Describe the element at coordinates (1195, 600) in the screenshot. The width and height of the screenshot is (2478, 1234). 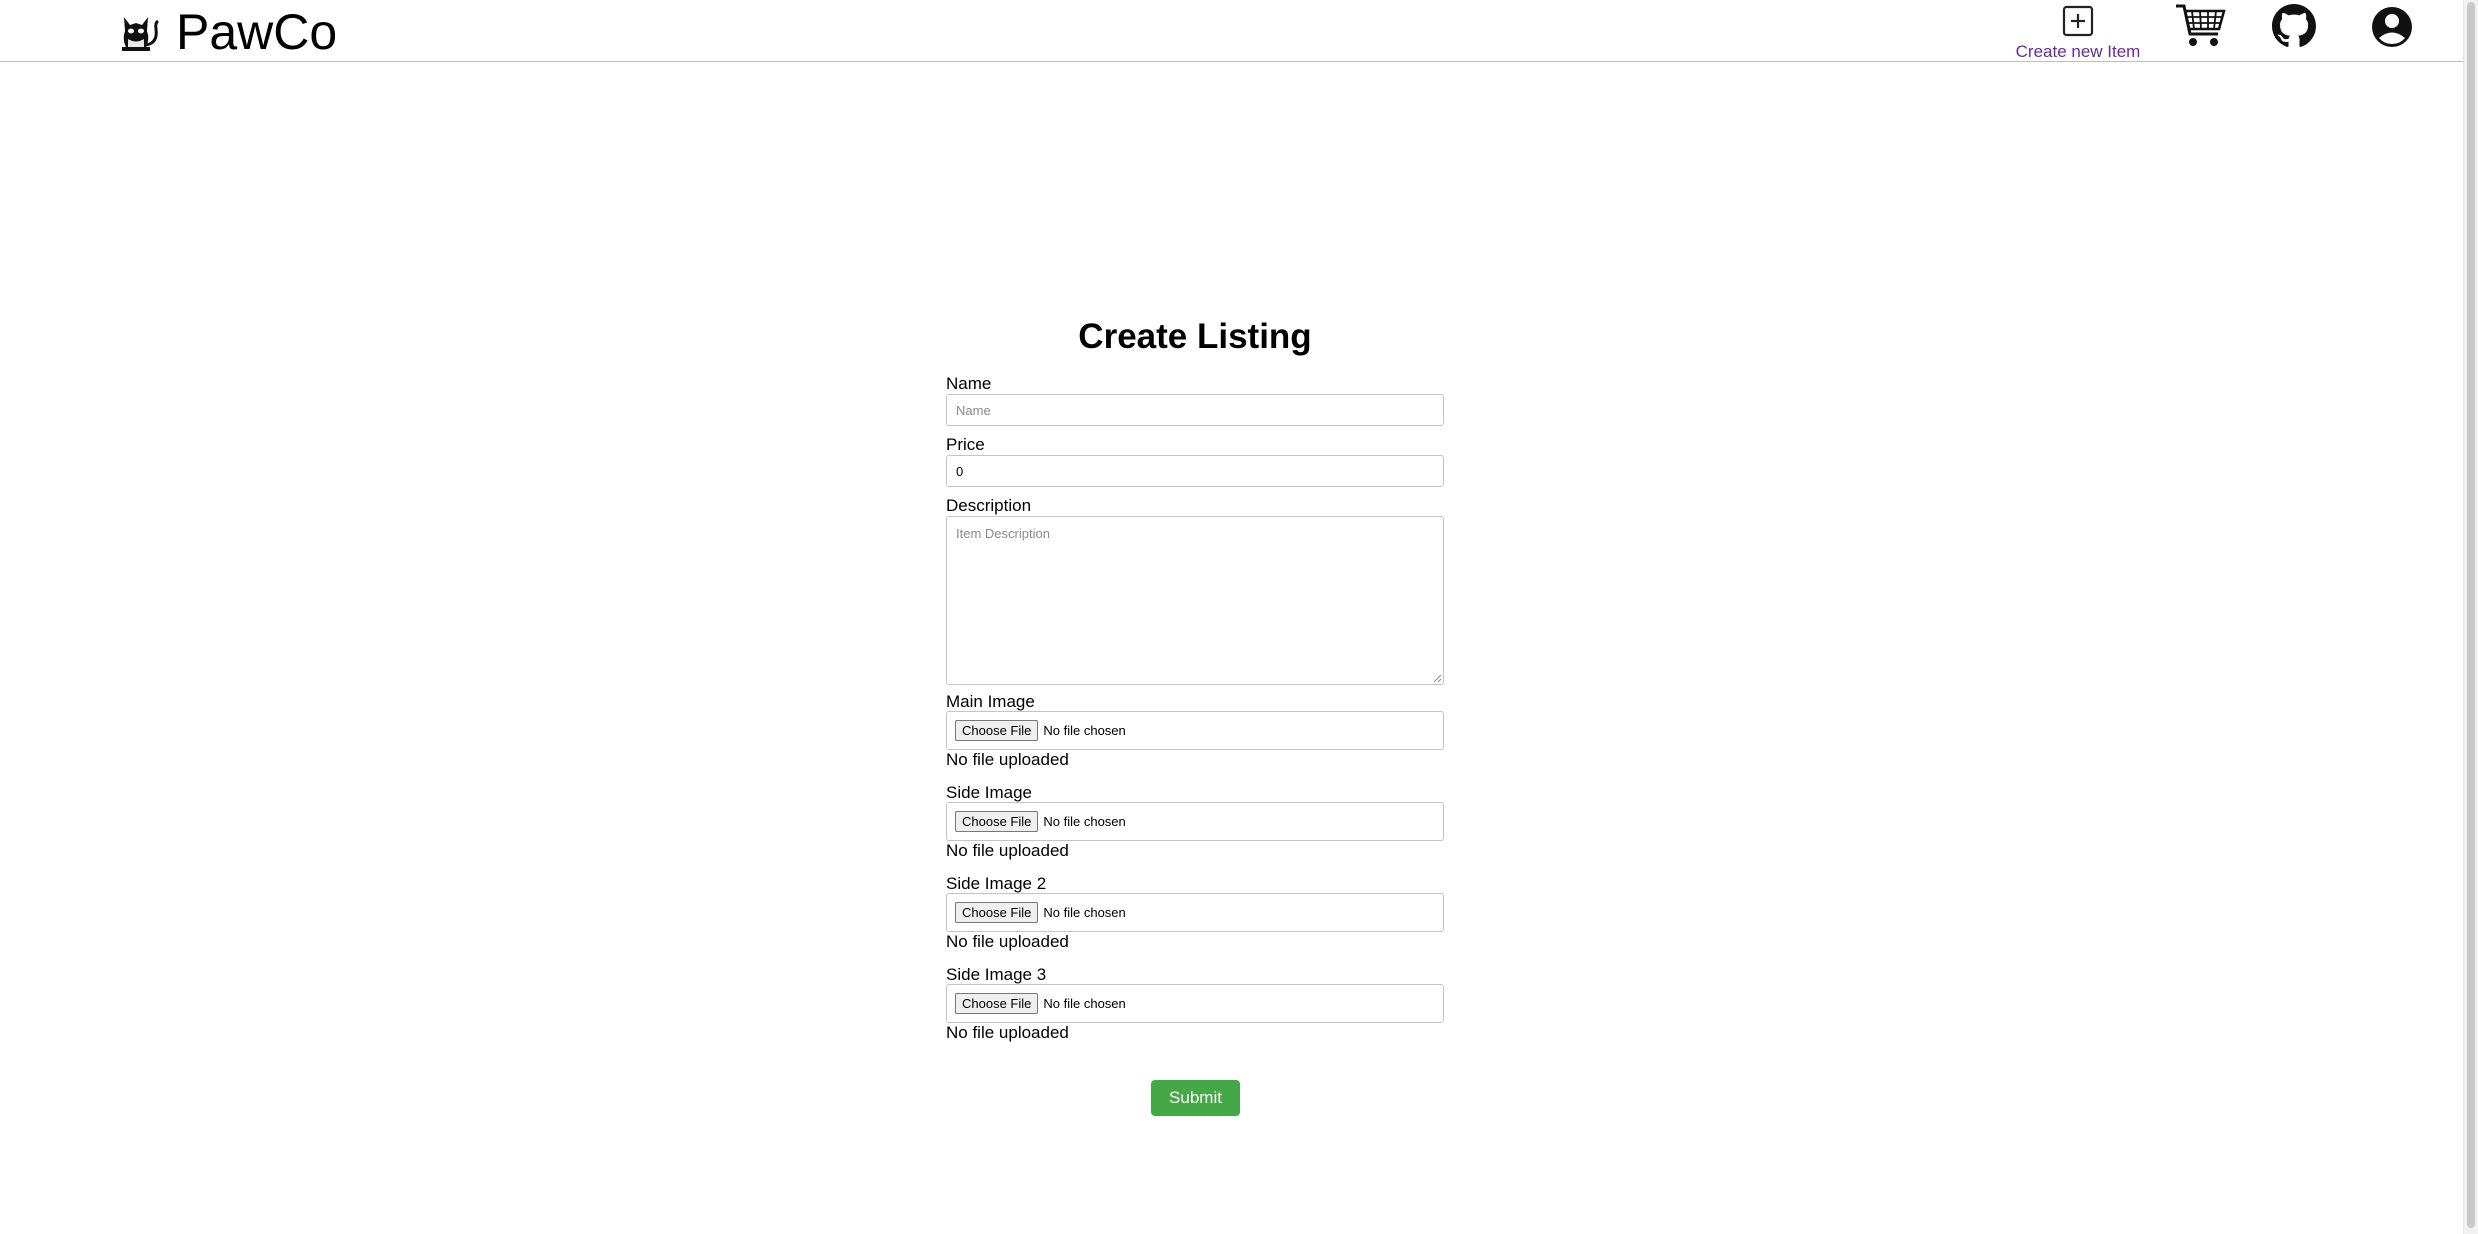
I see `description-textarea` at that location.